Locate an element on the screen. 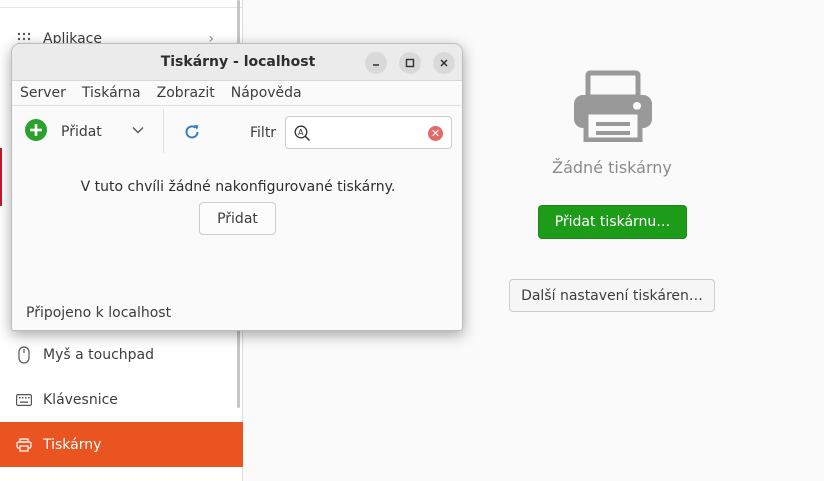 Image resolution: width=824 pixels, height=481 pixels. empty-state-title: Žádné tiskárny is located at coordinates (612, 167).